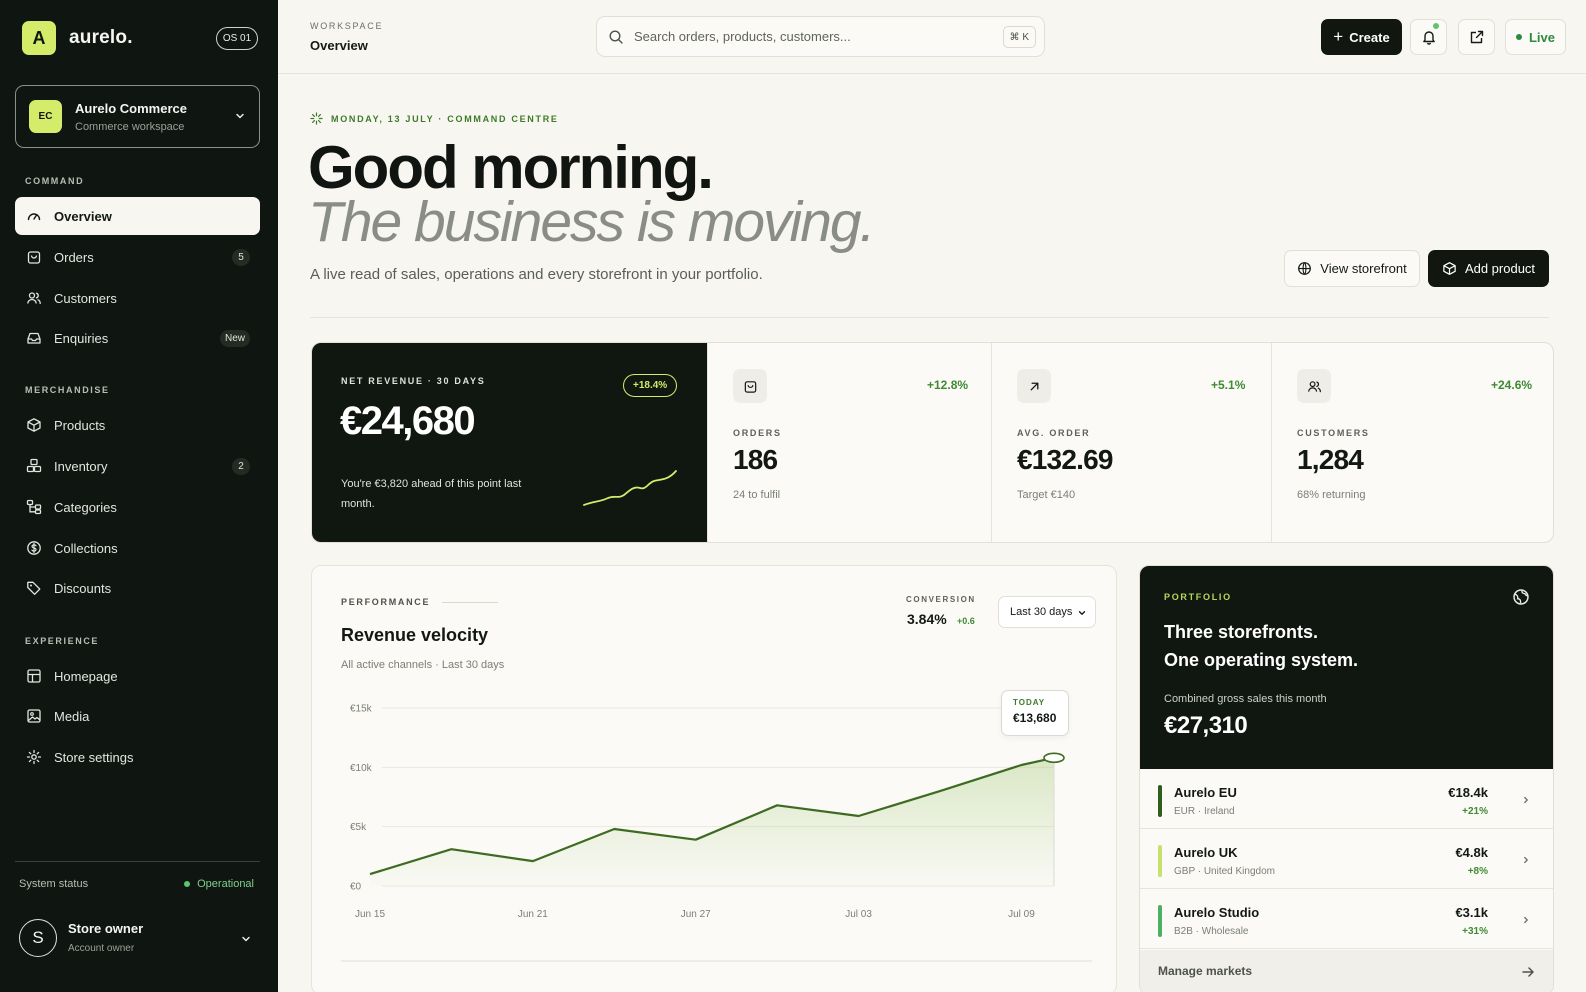 This screenshot has width=1586, height=992. I want to click on view-storefront-label: View storefront, so click(1363, 268).